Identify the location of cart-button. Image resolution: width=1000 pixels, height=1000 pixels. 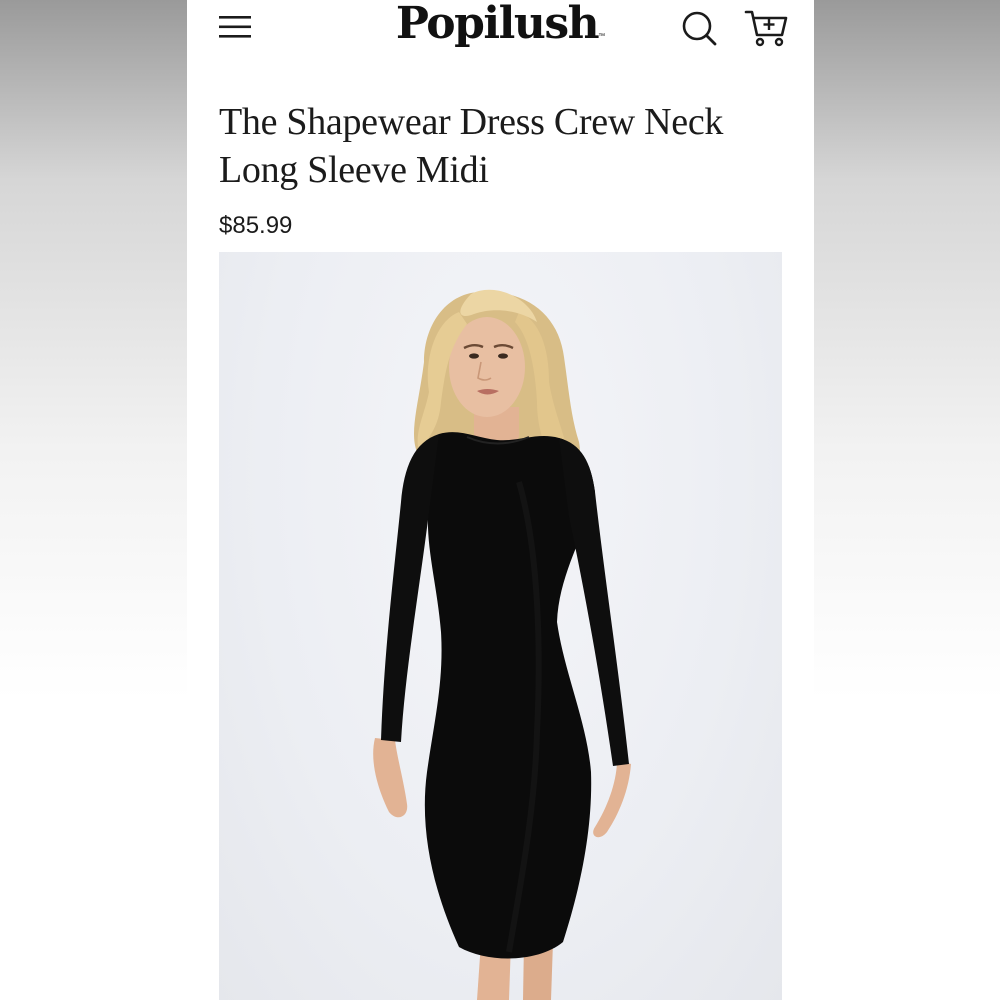
(767, 28).